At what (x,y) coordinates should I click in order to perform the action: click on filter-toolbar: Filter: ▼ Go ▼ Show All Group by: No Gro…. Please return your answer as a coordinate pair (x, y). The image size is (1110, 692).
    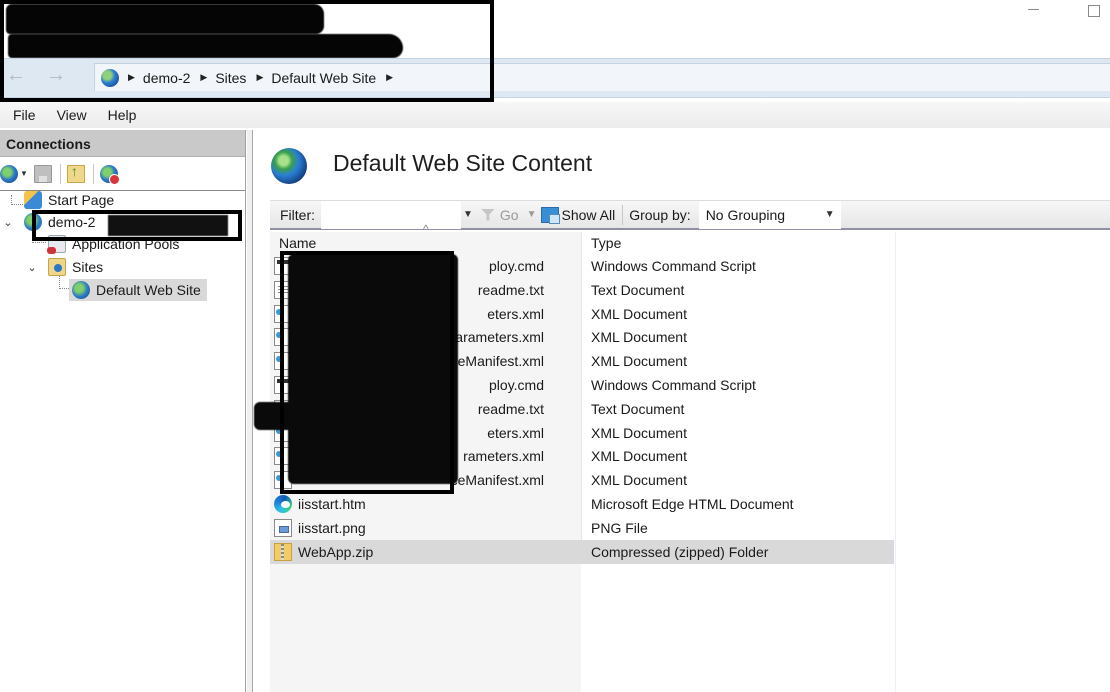
    Looking at the image, I should click on (690, 215).